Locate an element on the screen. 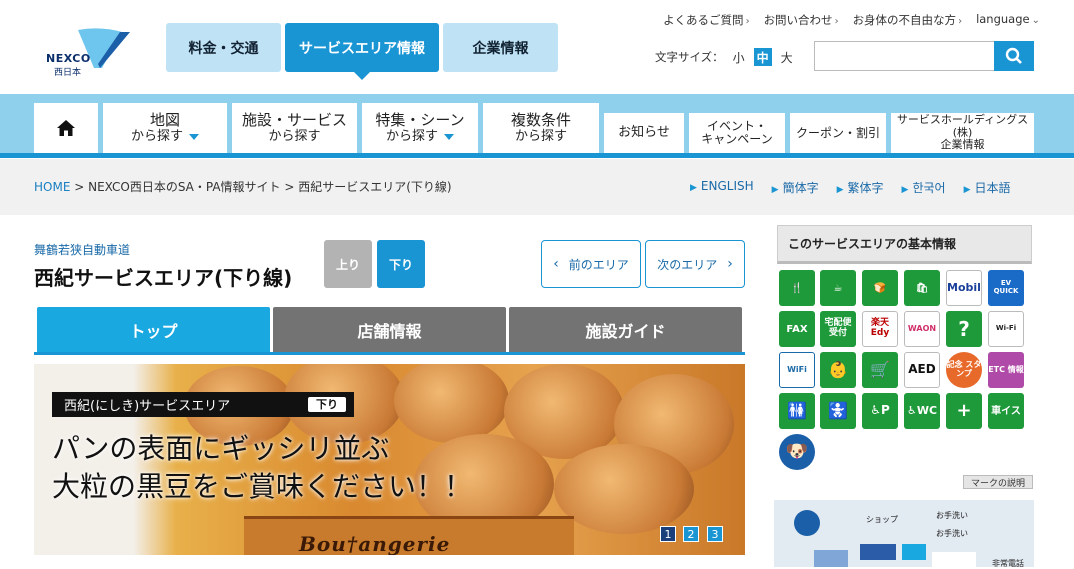 This screenshot has height=569, width=1074. tab-fare-traffic: 料金・交通 is located at coordinates (223, 47).